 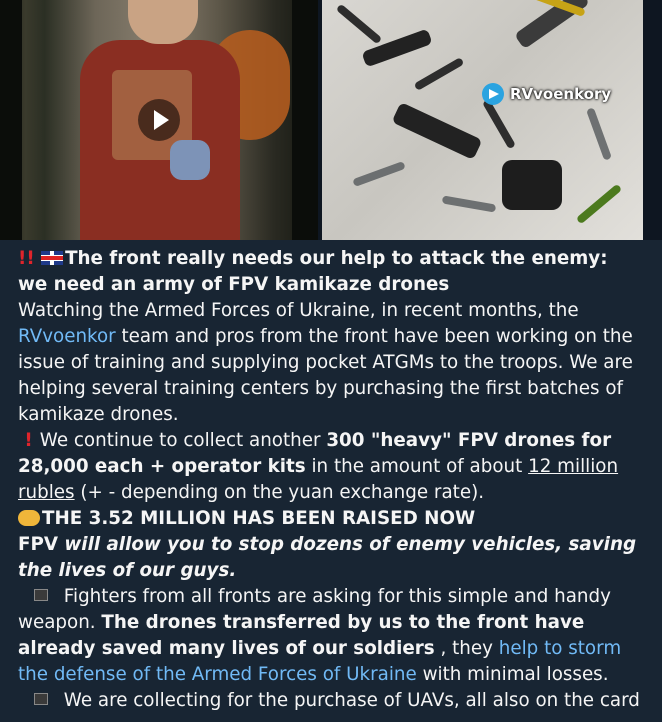 I want to click on play-icon, so click(x=159, y=120).